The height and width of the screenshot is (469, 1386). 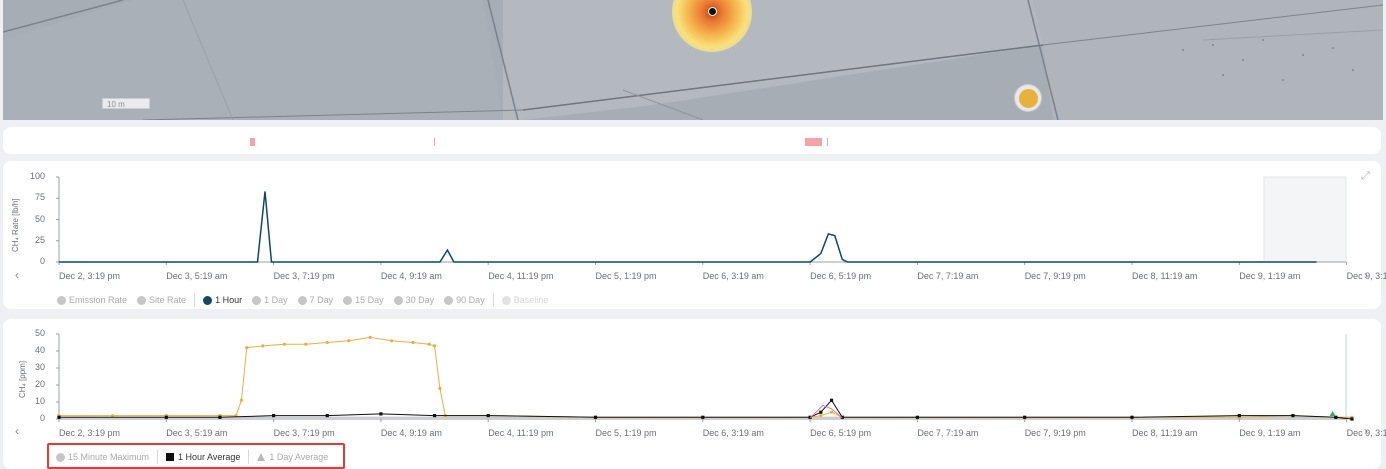 I want to click on conc-series-line, so click(x=706, y=409).